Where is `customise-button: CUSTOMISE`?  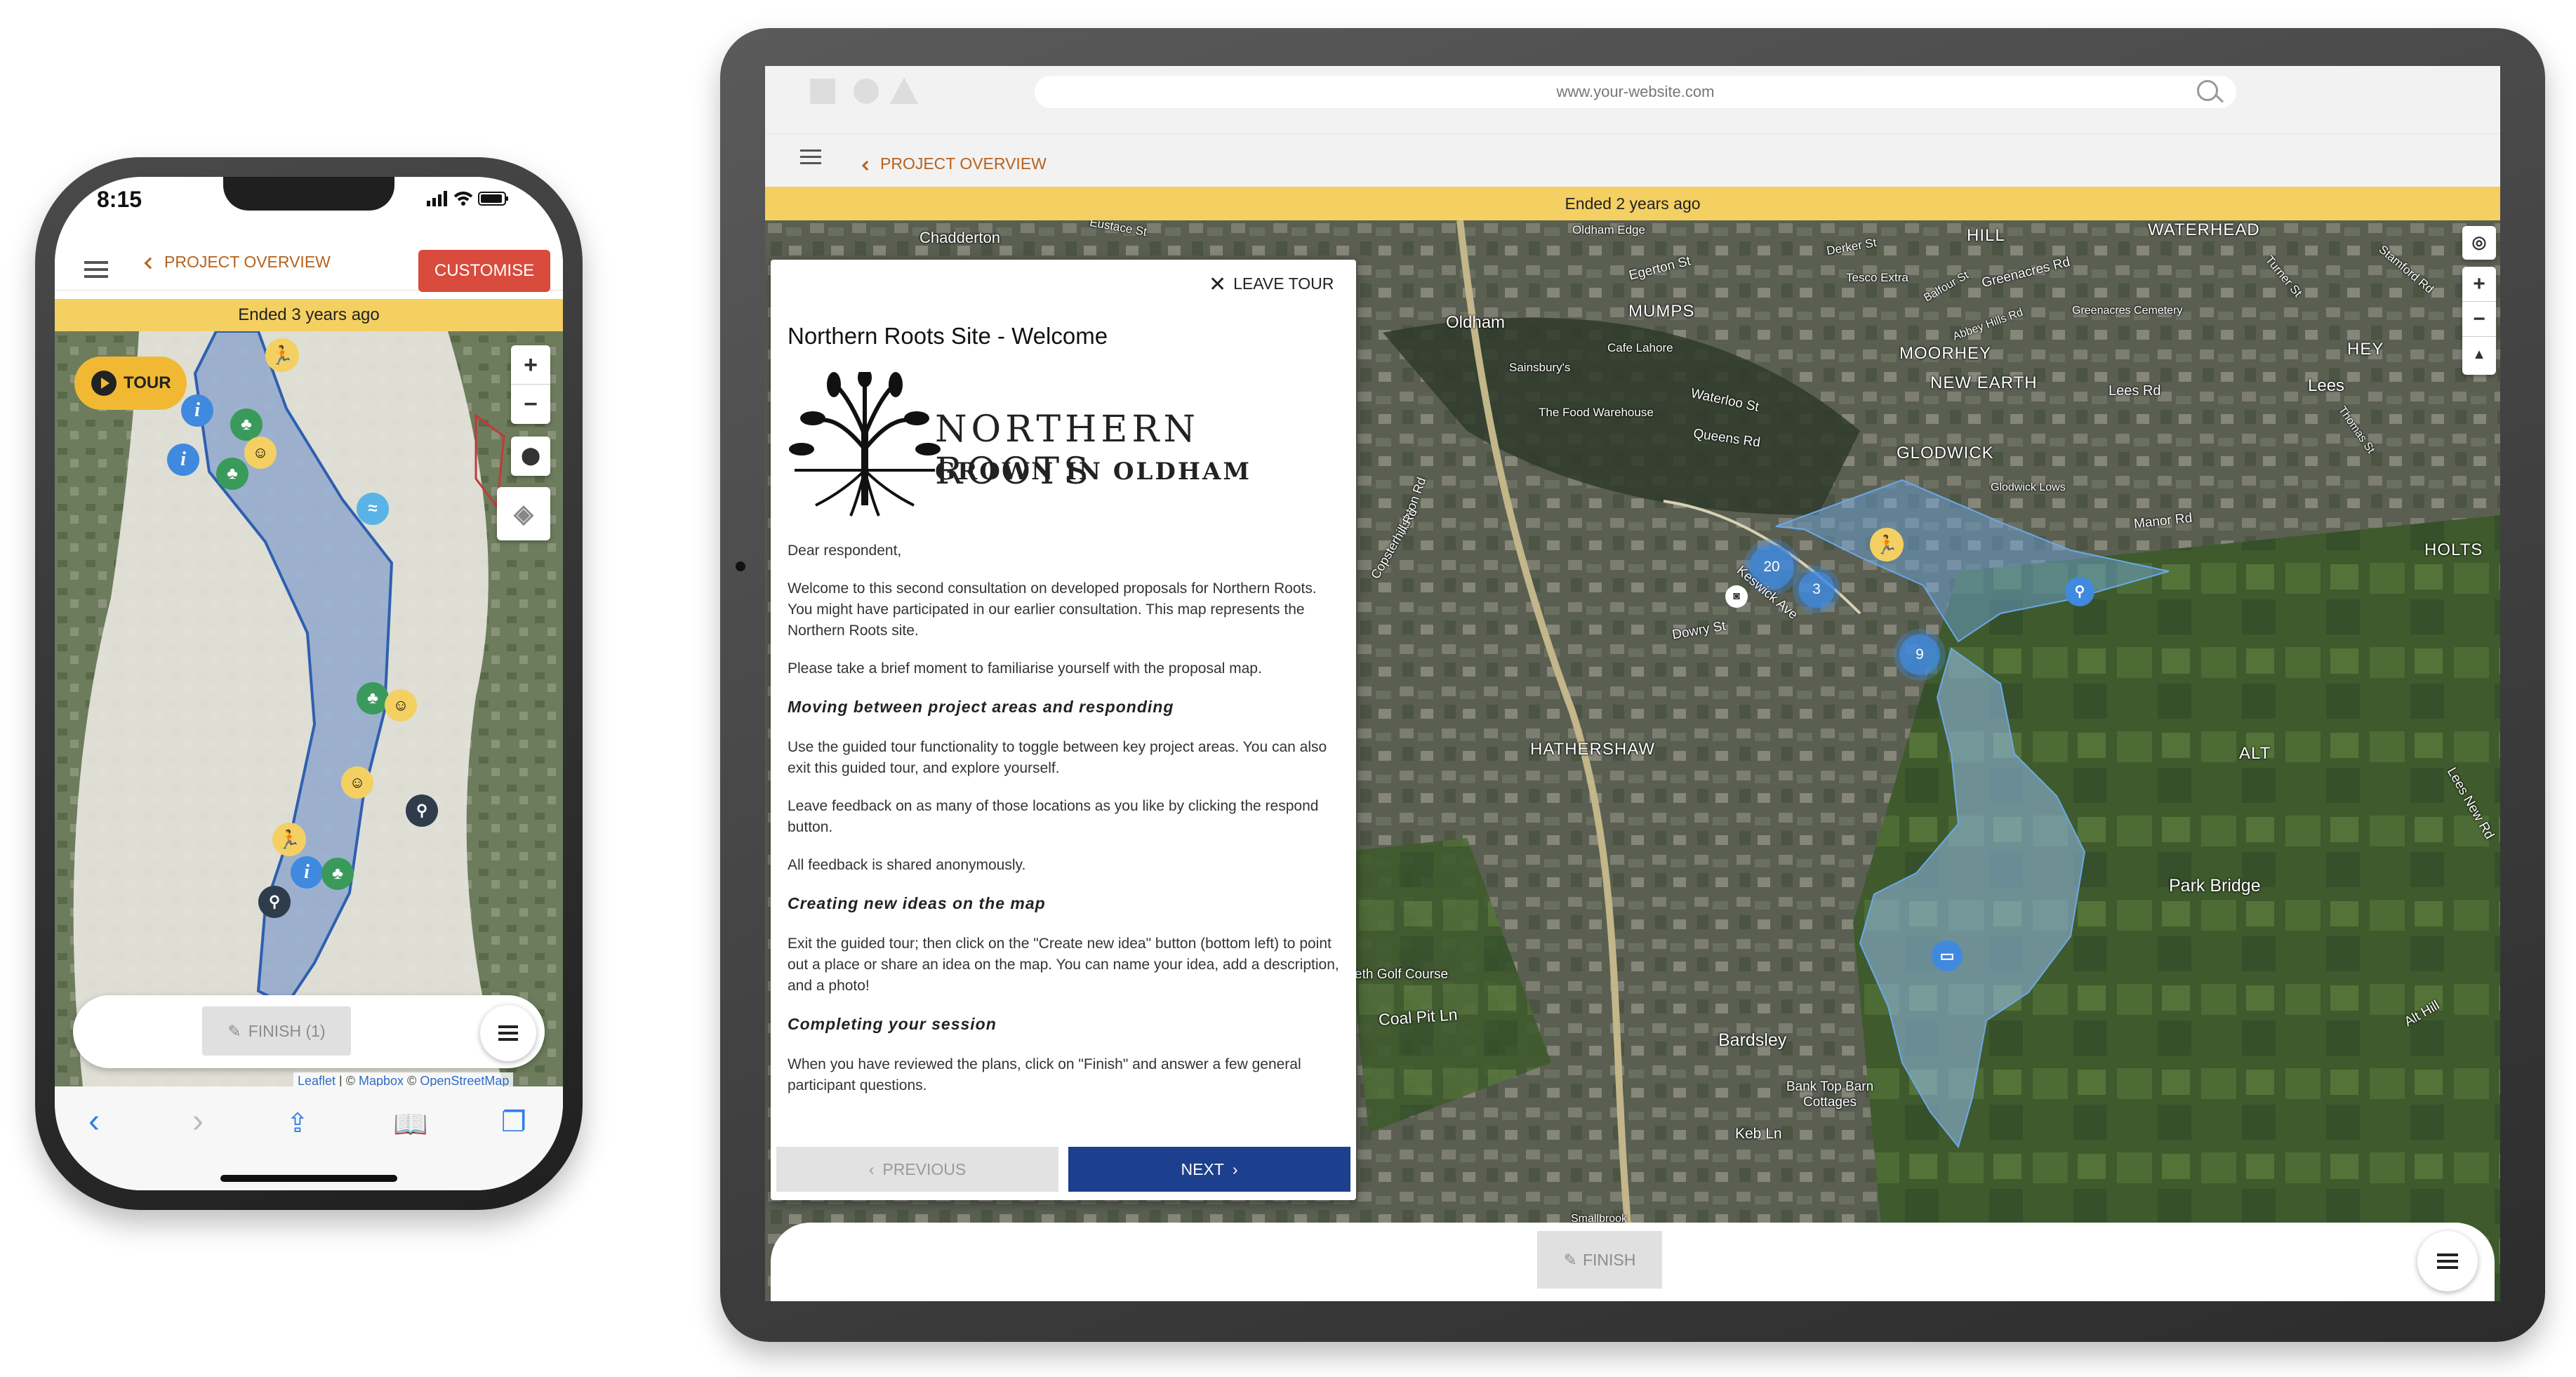
customise-button: CUSTOMISE is located at coordinates (484, 271).